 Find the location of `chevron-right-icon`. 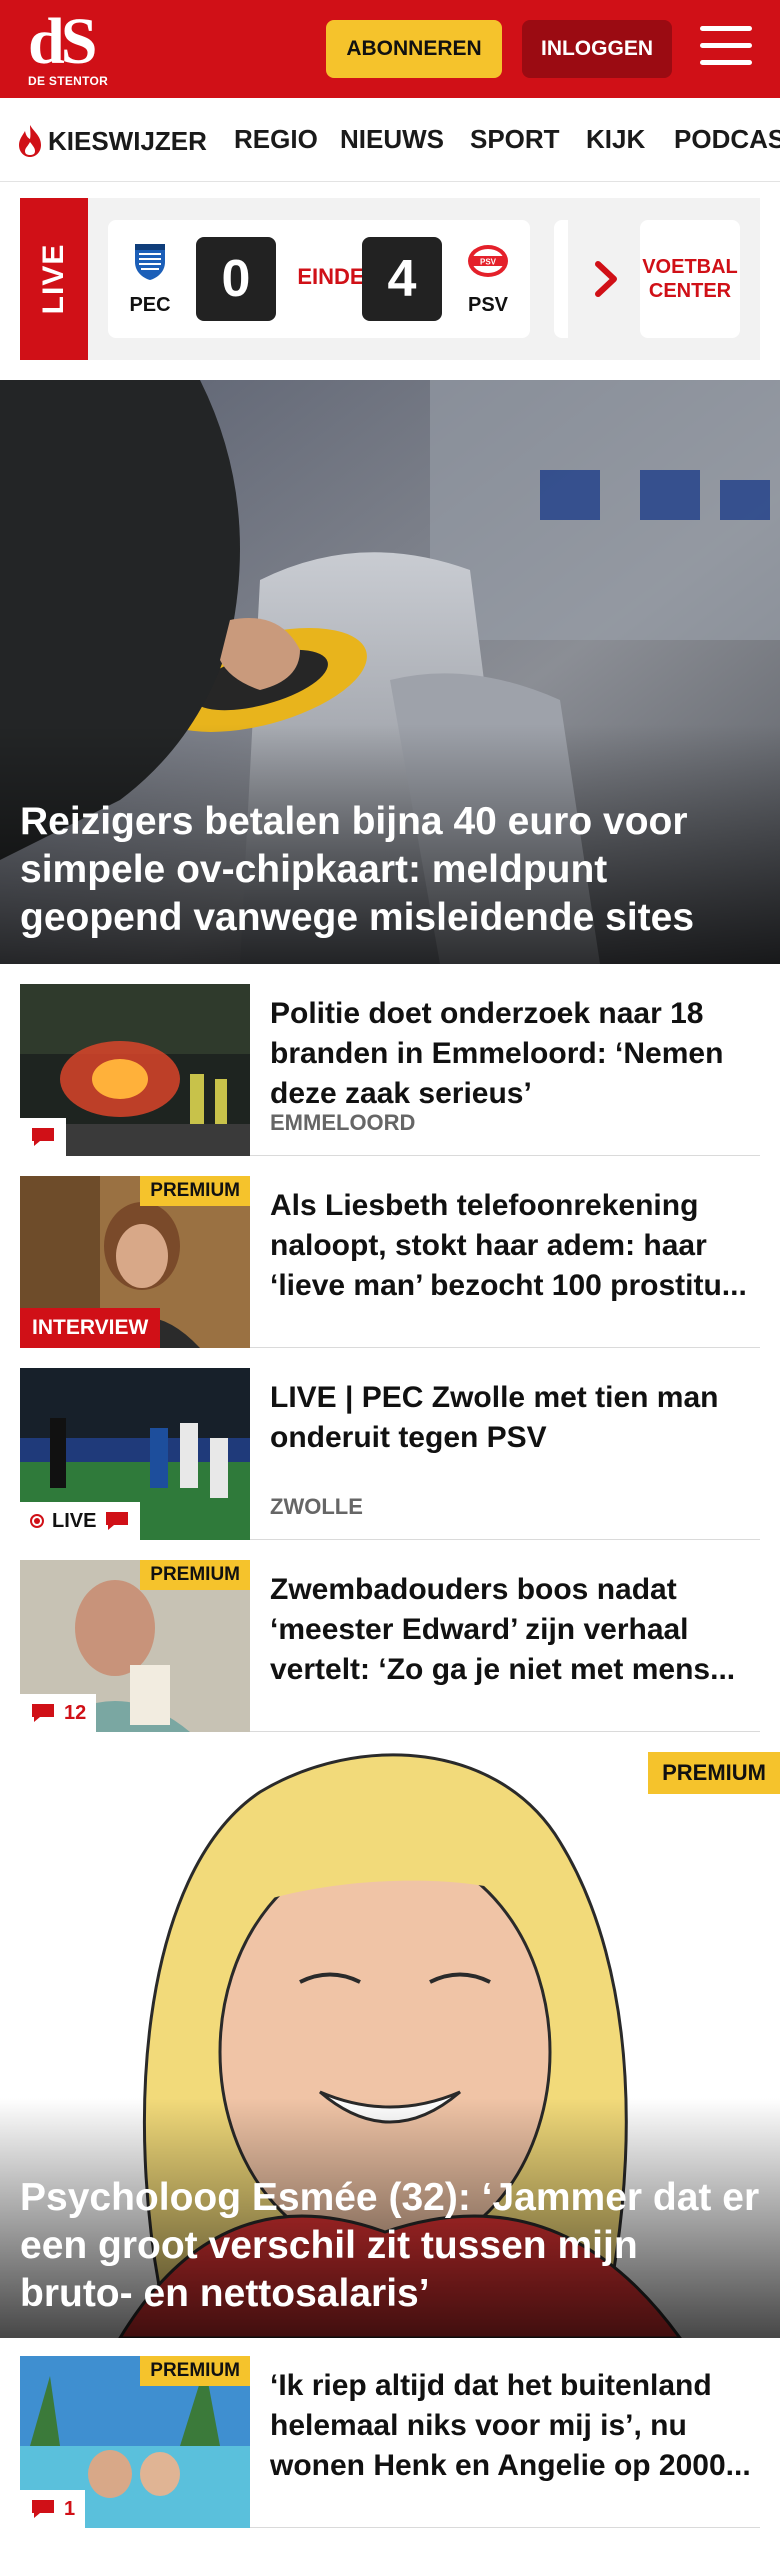

chevron-right-icon is located at coordinates (606, 279).